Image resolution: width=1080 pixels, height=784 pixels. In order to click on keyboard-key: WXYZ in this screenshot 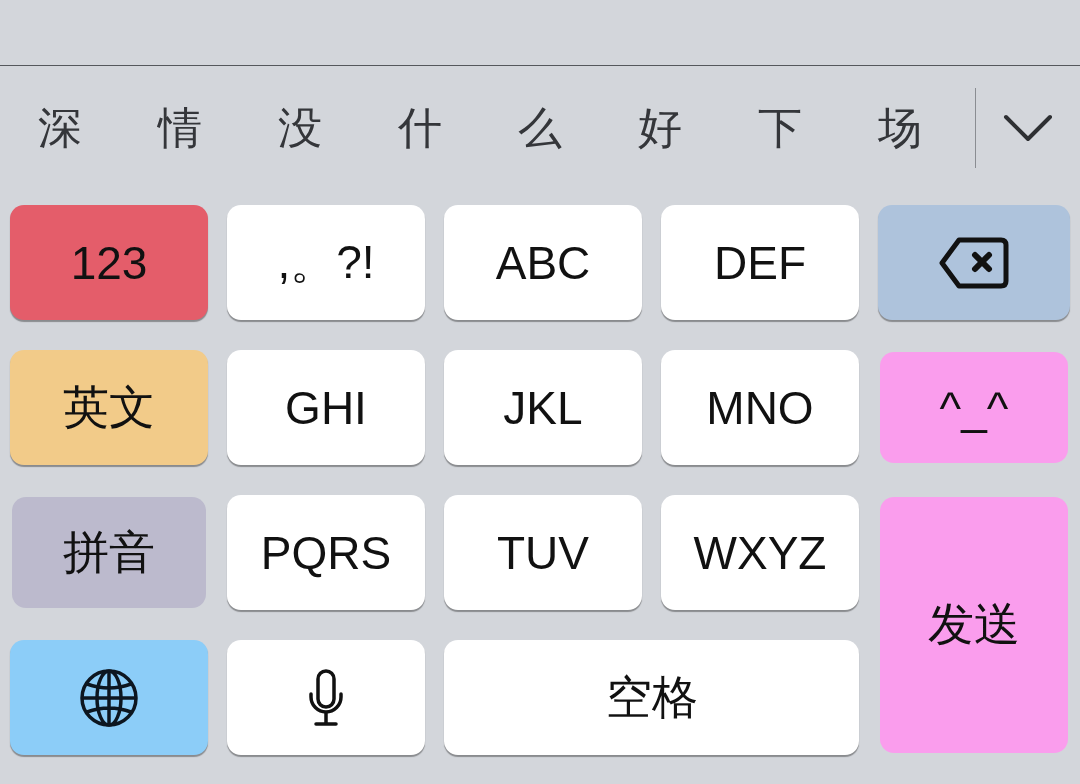, I will do `click(760, 552)`.